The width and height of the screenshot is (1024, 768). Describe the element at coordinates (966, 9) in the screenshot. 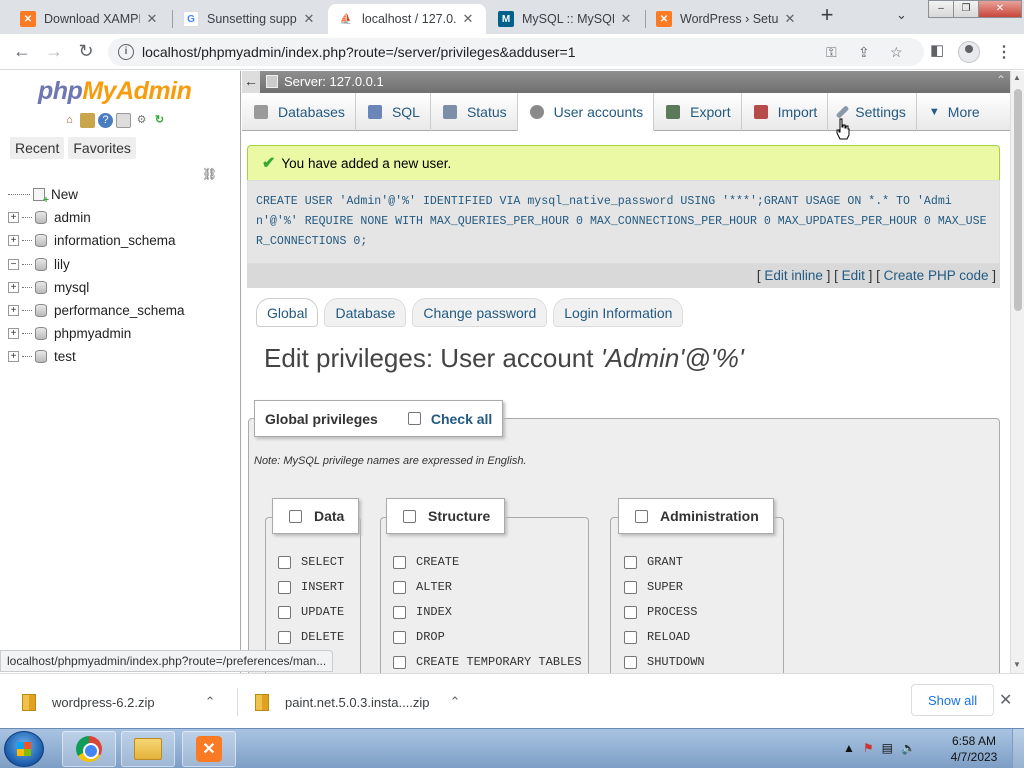

I see `restore-button: ❐` at that location.